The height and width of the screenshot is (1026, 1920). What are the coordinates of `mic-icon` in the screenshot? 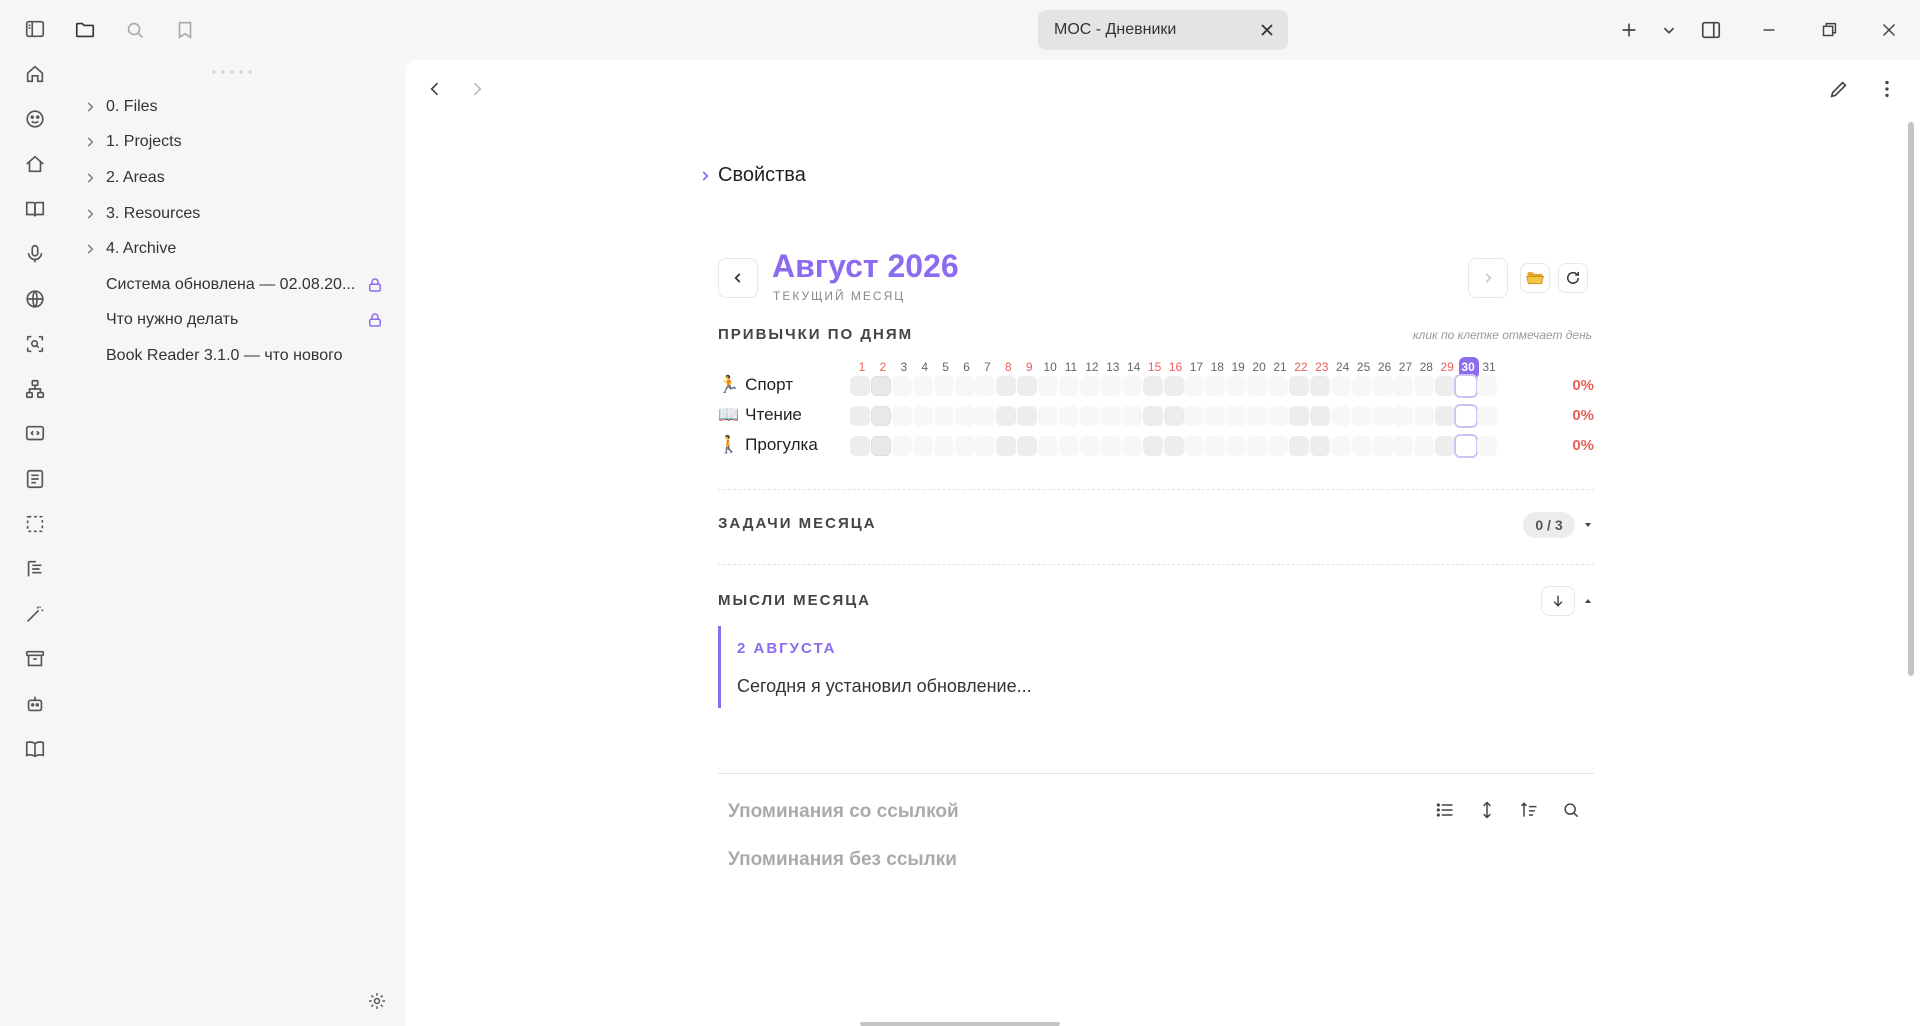 It's located at (35, 254).